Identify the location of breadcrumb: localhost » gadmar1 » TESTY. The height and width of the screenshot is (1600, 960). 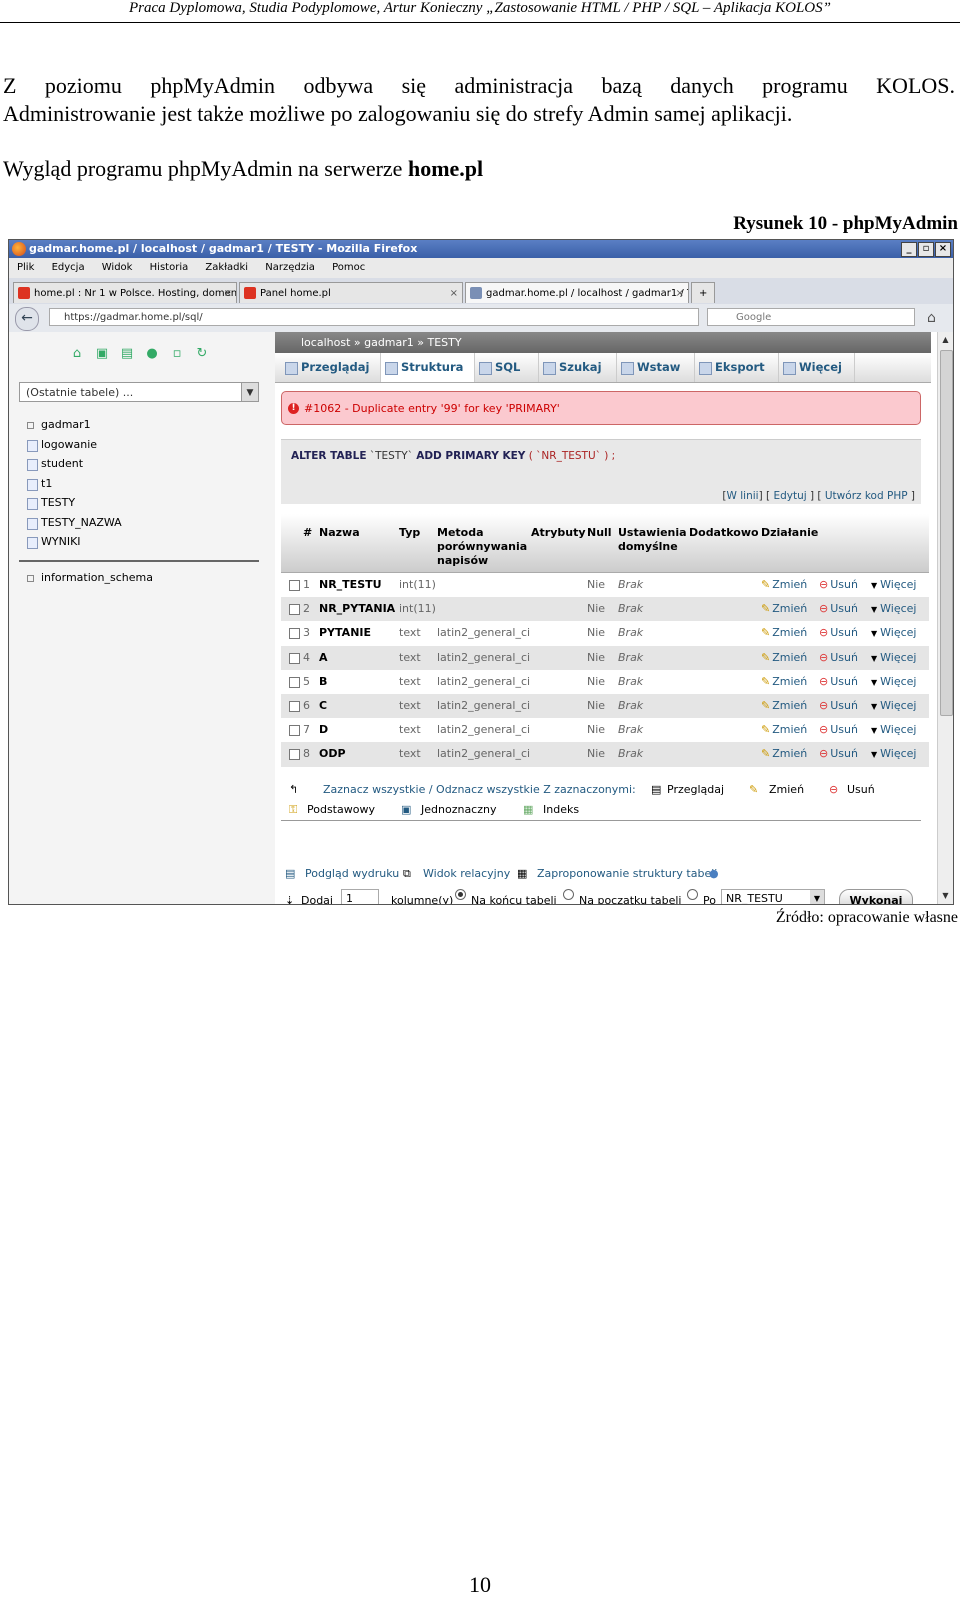
(603, 342).